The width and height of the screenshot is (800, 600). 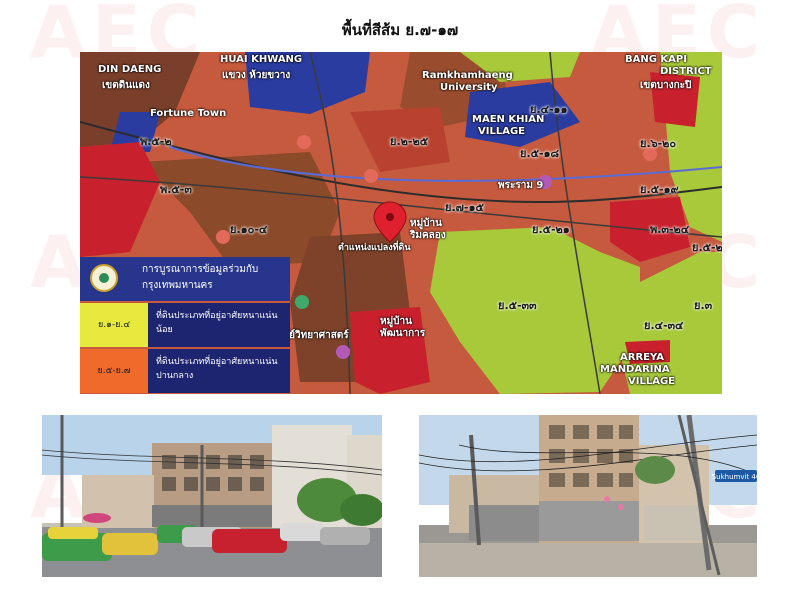 What do you see at coordinates (176, 189) in the screenshot?
I see `zone-label: พ.๕-๓` at bounding box center [176, 189].